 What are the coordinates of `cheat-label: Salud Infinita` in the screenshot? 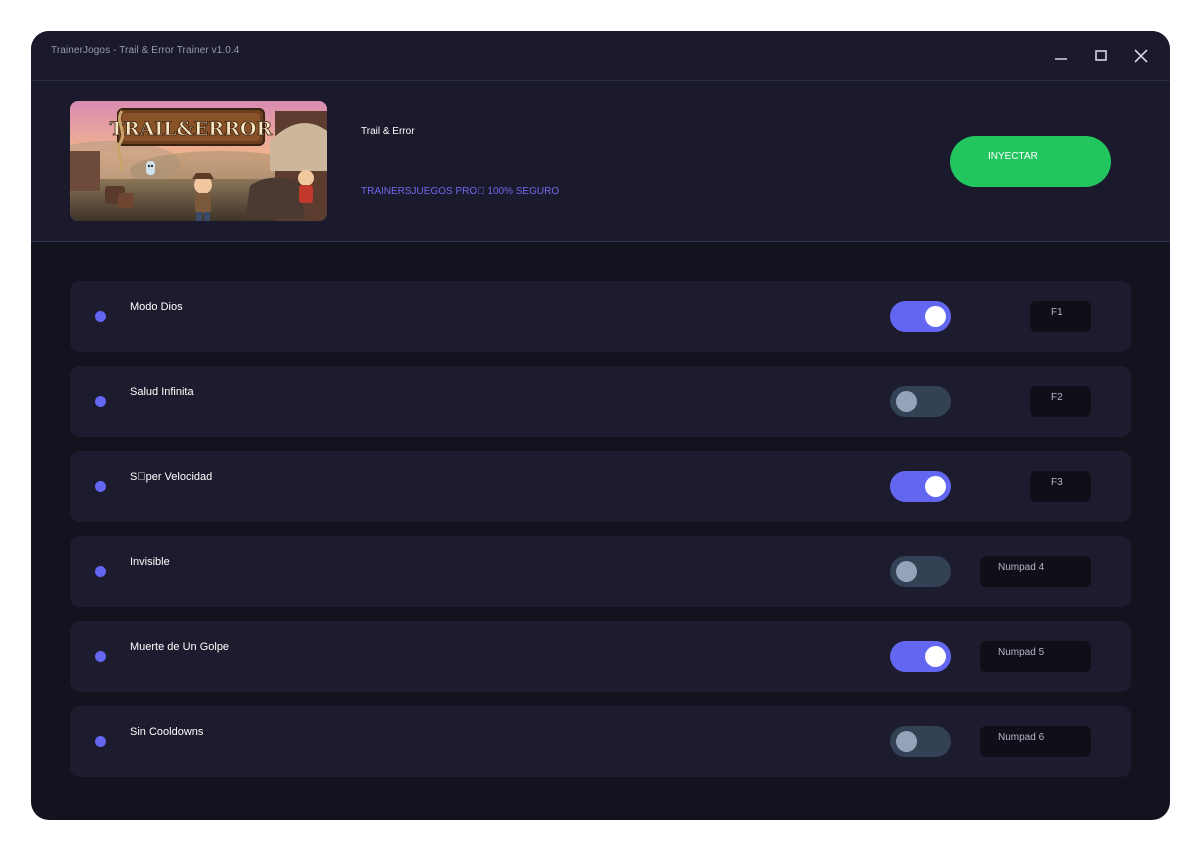 It's located at (162, 392).